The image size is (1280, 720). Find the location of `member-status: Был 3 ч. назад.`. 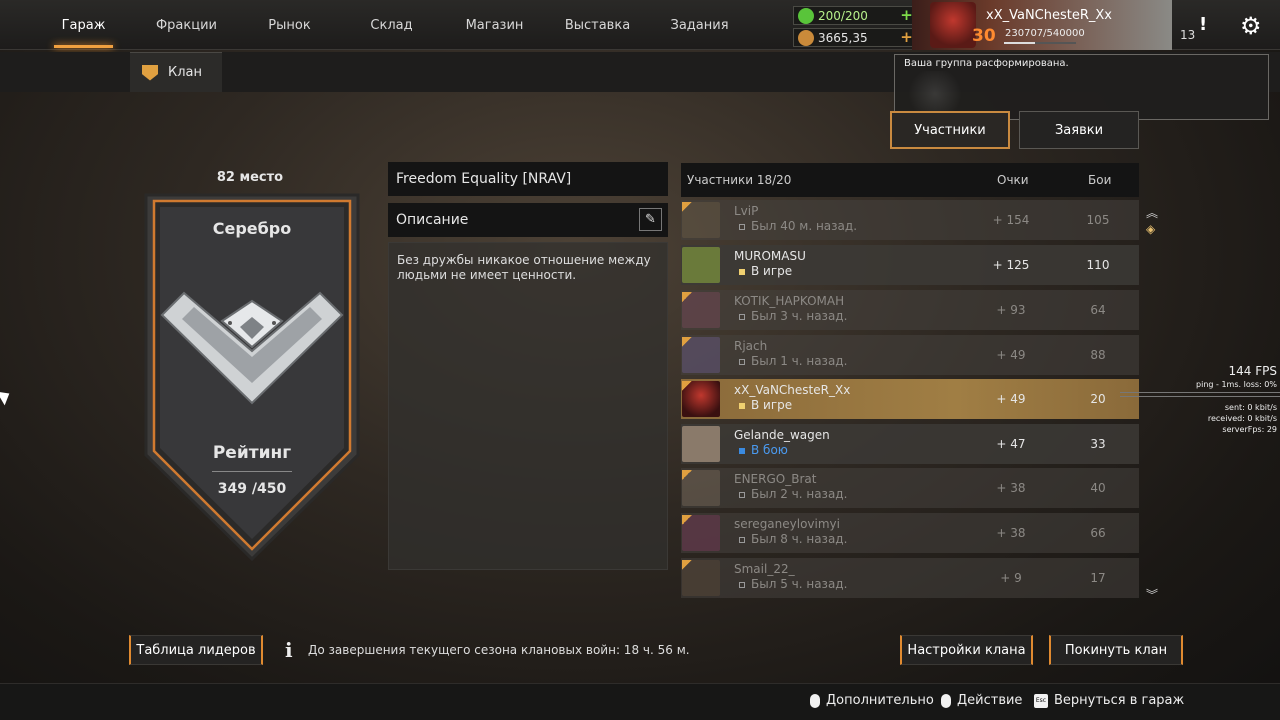

member-status: Был 3 ч. назад. is located at coordinates (799, 316).